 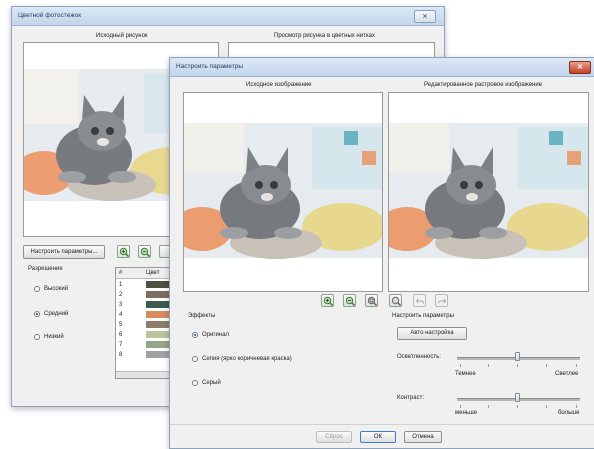 I want to click on effects-label: Эффекты, so click(x=202, y=316).